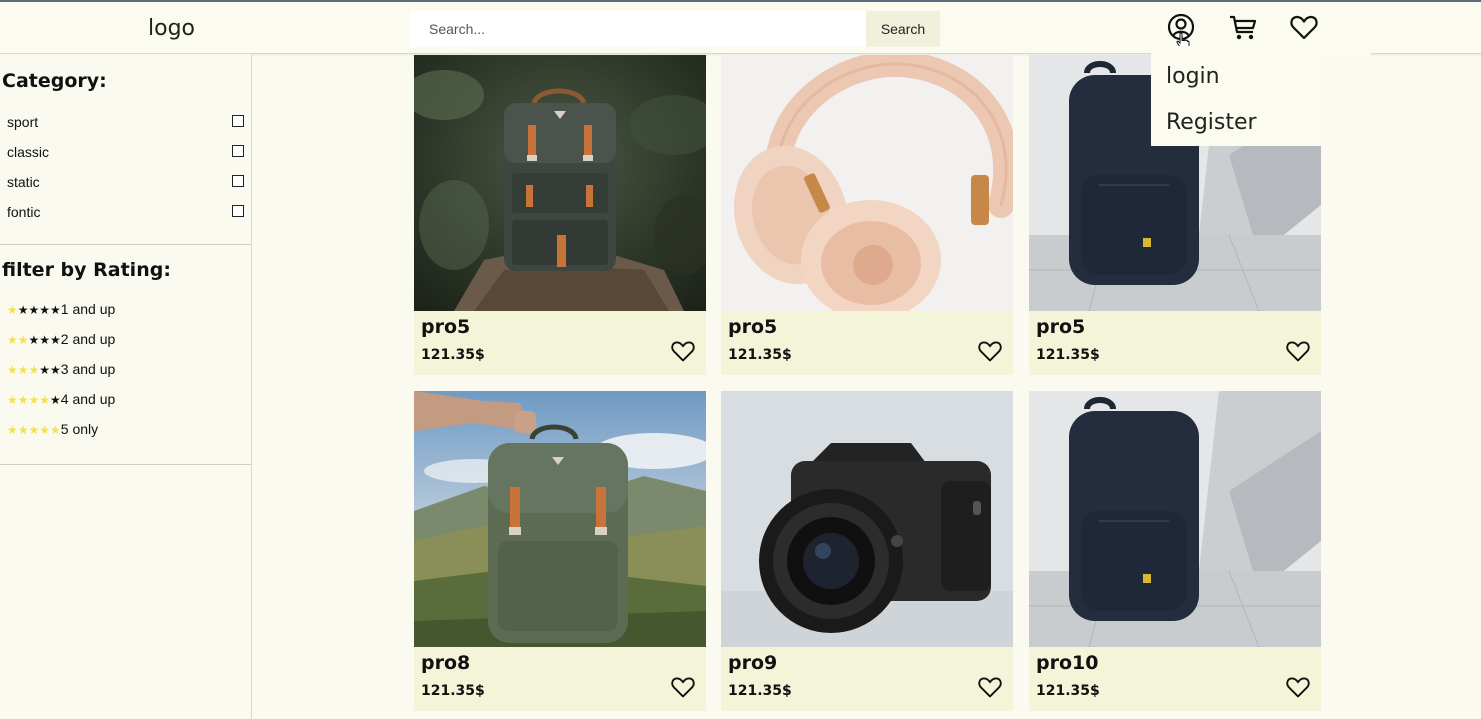  I want to click on search-bar: Search, so click(675, 29).